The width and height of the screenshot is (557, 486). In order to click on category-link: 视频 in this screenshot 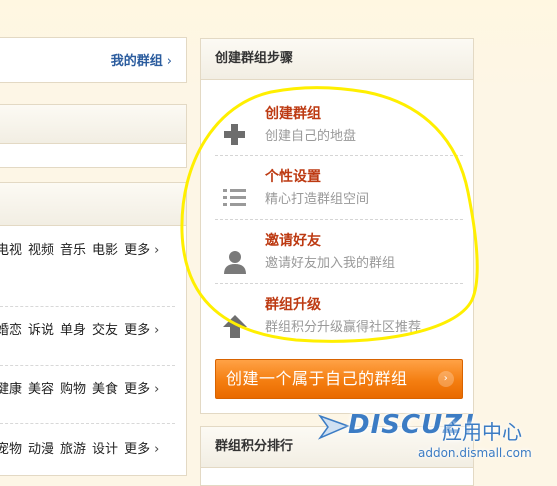, I will do `click(41, 250)`.